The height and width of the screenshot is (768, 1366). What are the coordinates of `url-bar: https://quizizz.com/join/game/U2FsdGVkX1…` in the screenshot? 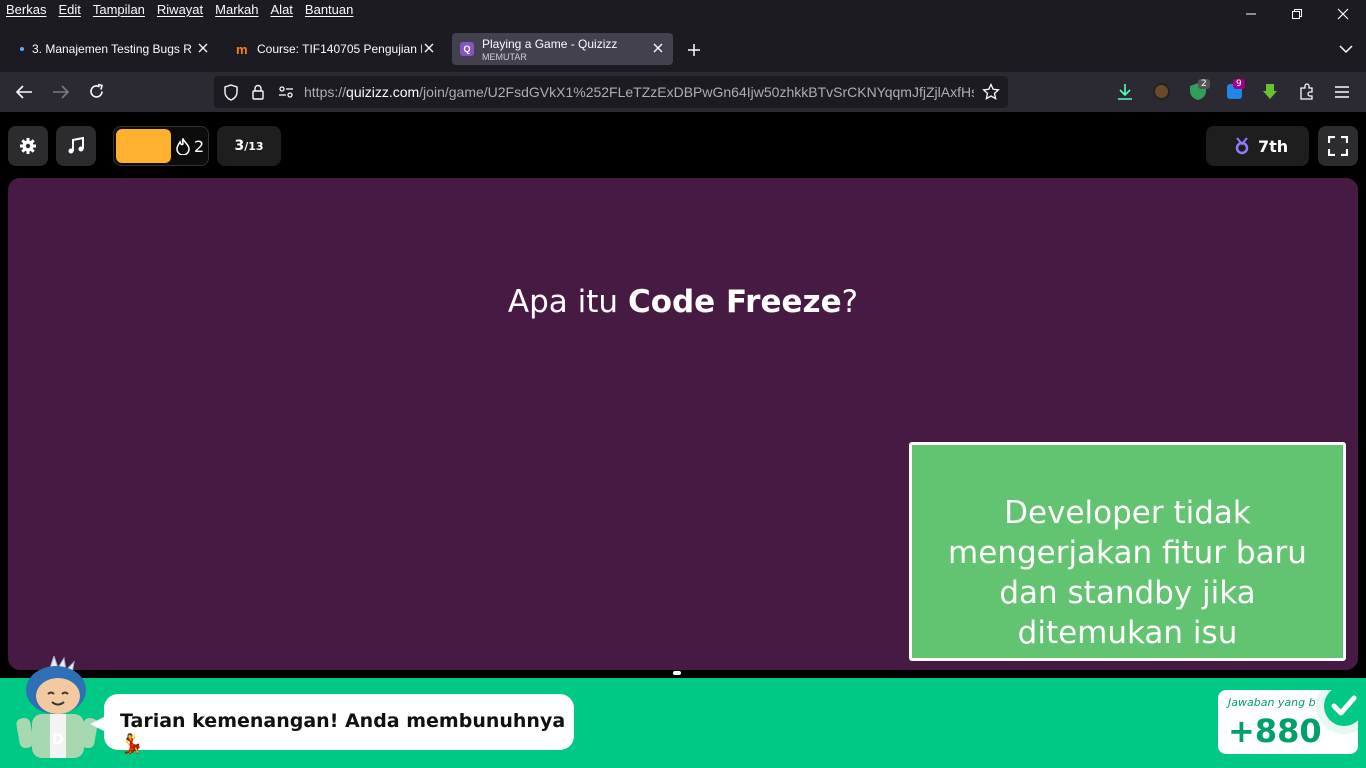 It's located at (611, 92).